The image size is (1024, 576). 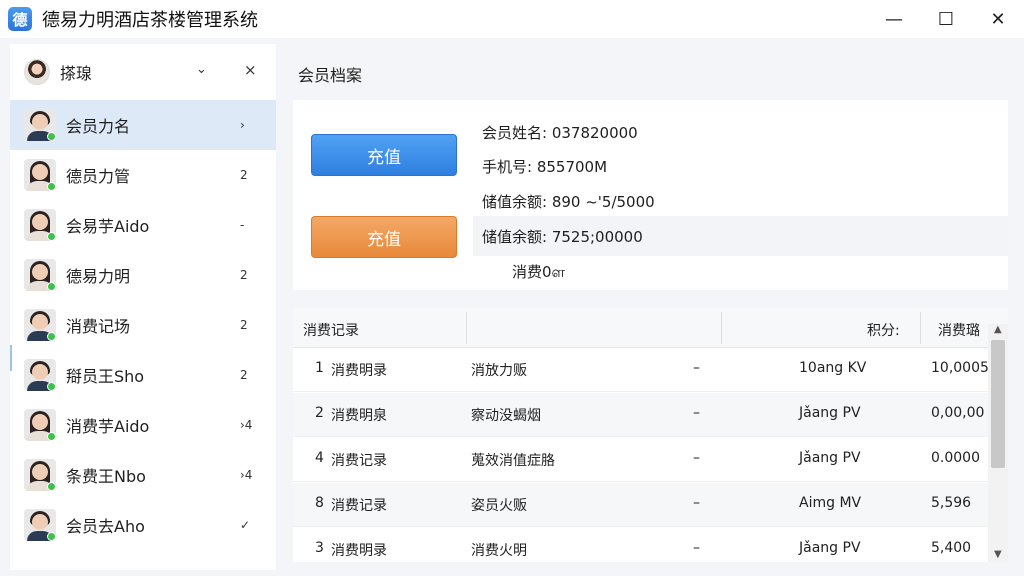 I want to click on record-amount: 5,400, so click(x=951, y=548).